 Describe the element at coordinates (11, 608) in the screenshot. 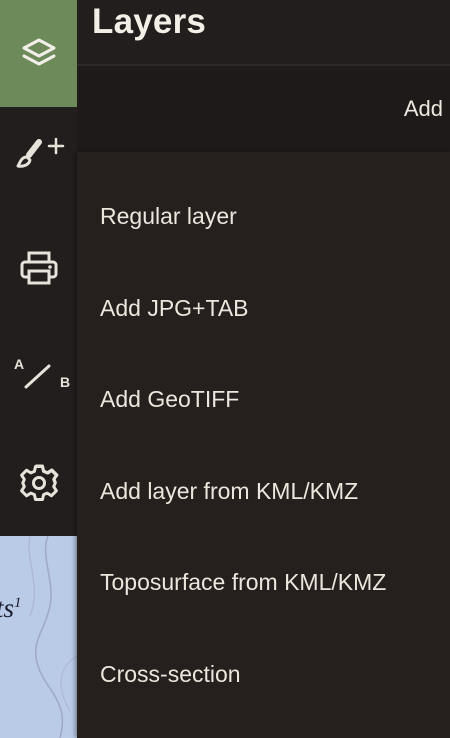

I see `map-place-label: ts1` at that location.